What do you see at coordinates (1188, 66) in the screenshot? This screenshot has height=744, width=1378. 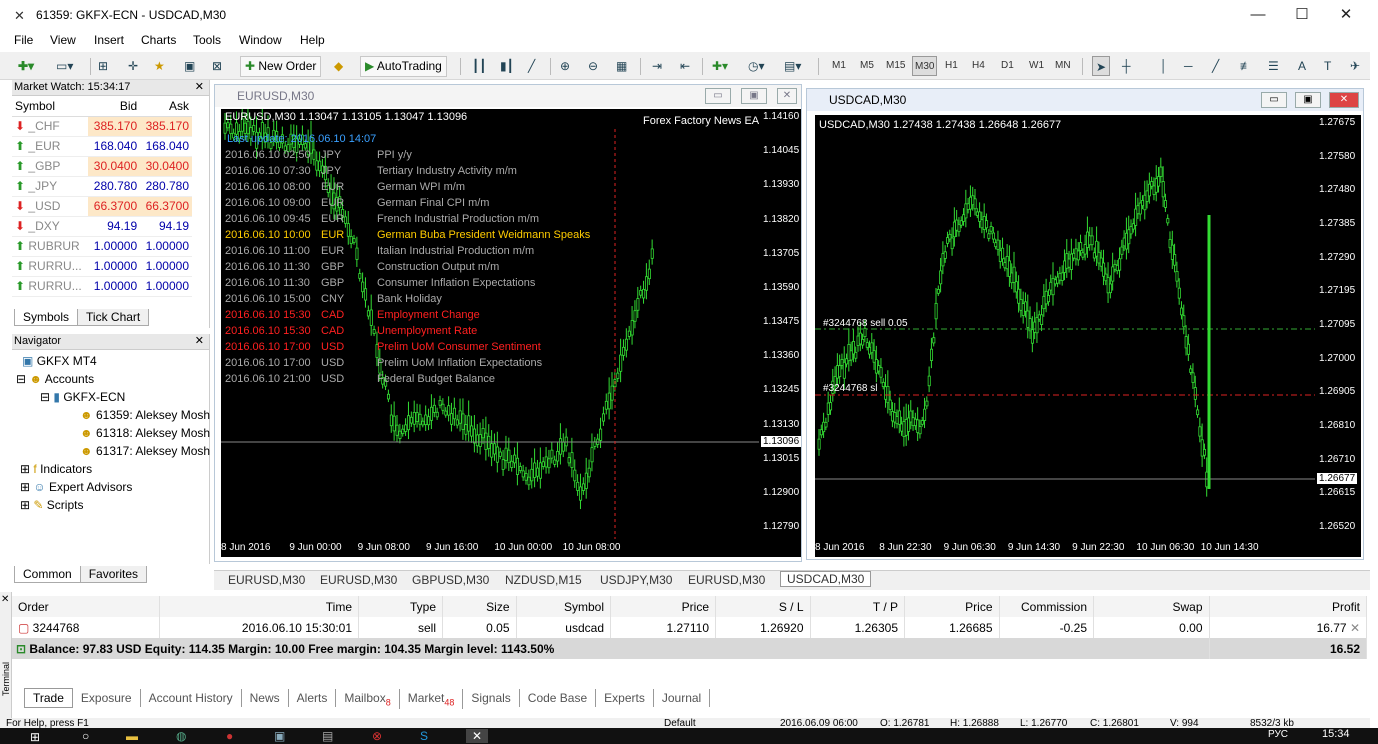 I see `horizontal-line-icon: ─` at bounding box center [1188, 66].